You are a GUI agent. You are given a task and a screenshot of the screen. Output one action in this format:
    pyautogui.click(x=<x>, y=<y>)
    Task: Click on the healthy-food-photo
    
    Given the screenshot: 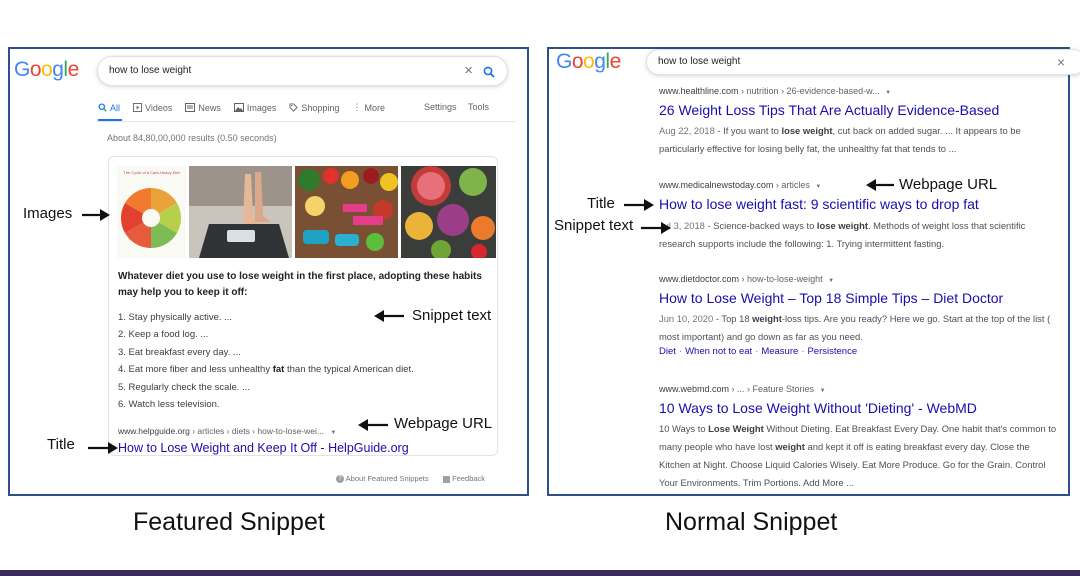 What is the action you would take?
    pyautogui.click(x=448, y=212)
    